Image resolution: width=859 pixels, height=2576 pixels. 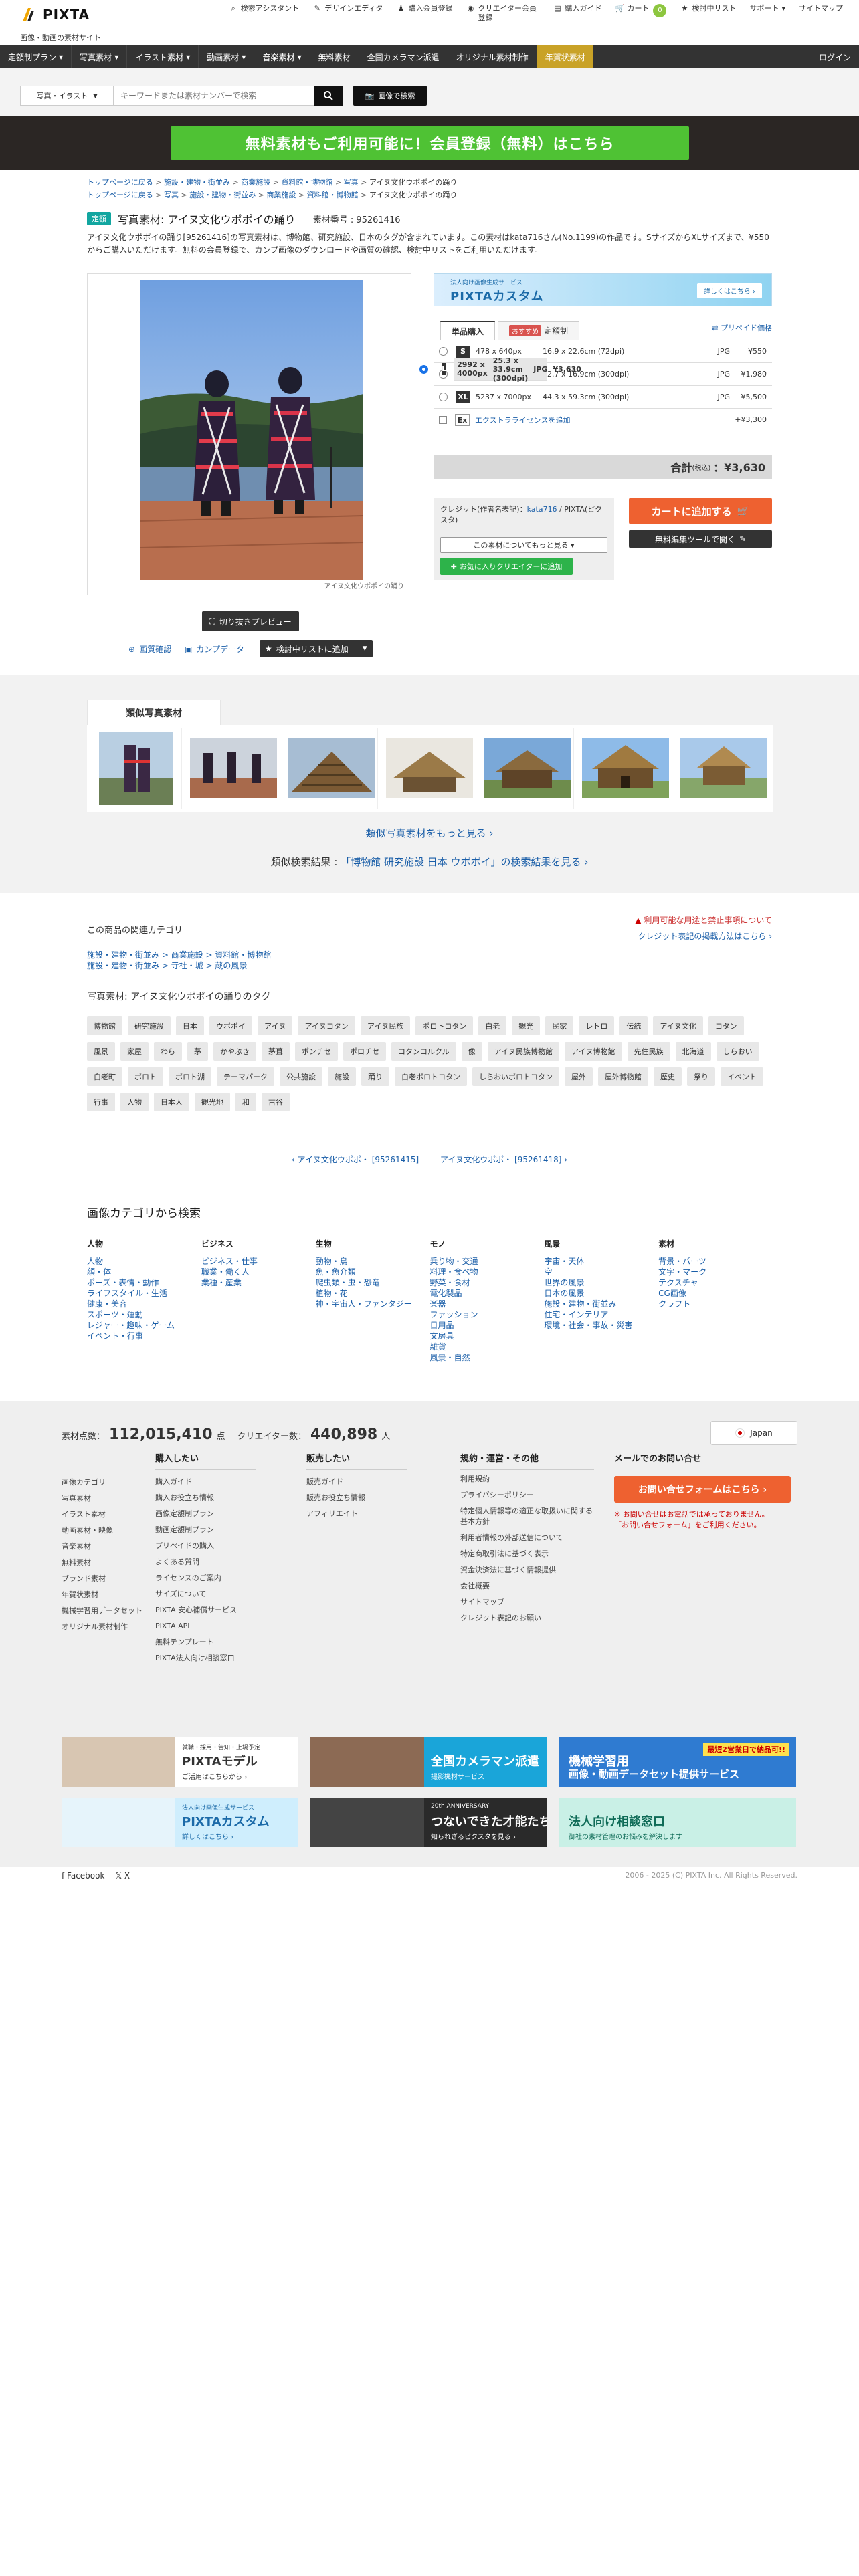 I want to click on category-link: 野菜・食材, so click(x=487, y=1283).